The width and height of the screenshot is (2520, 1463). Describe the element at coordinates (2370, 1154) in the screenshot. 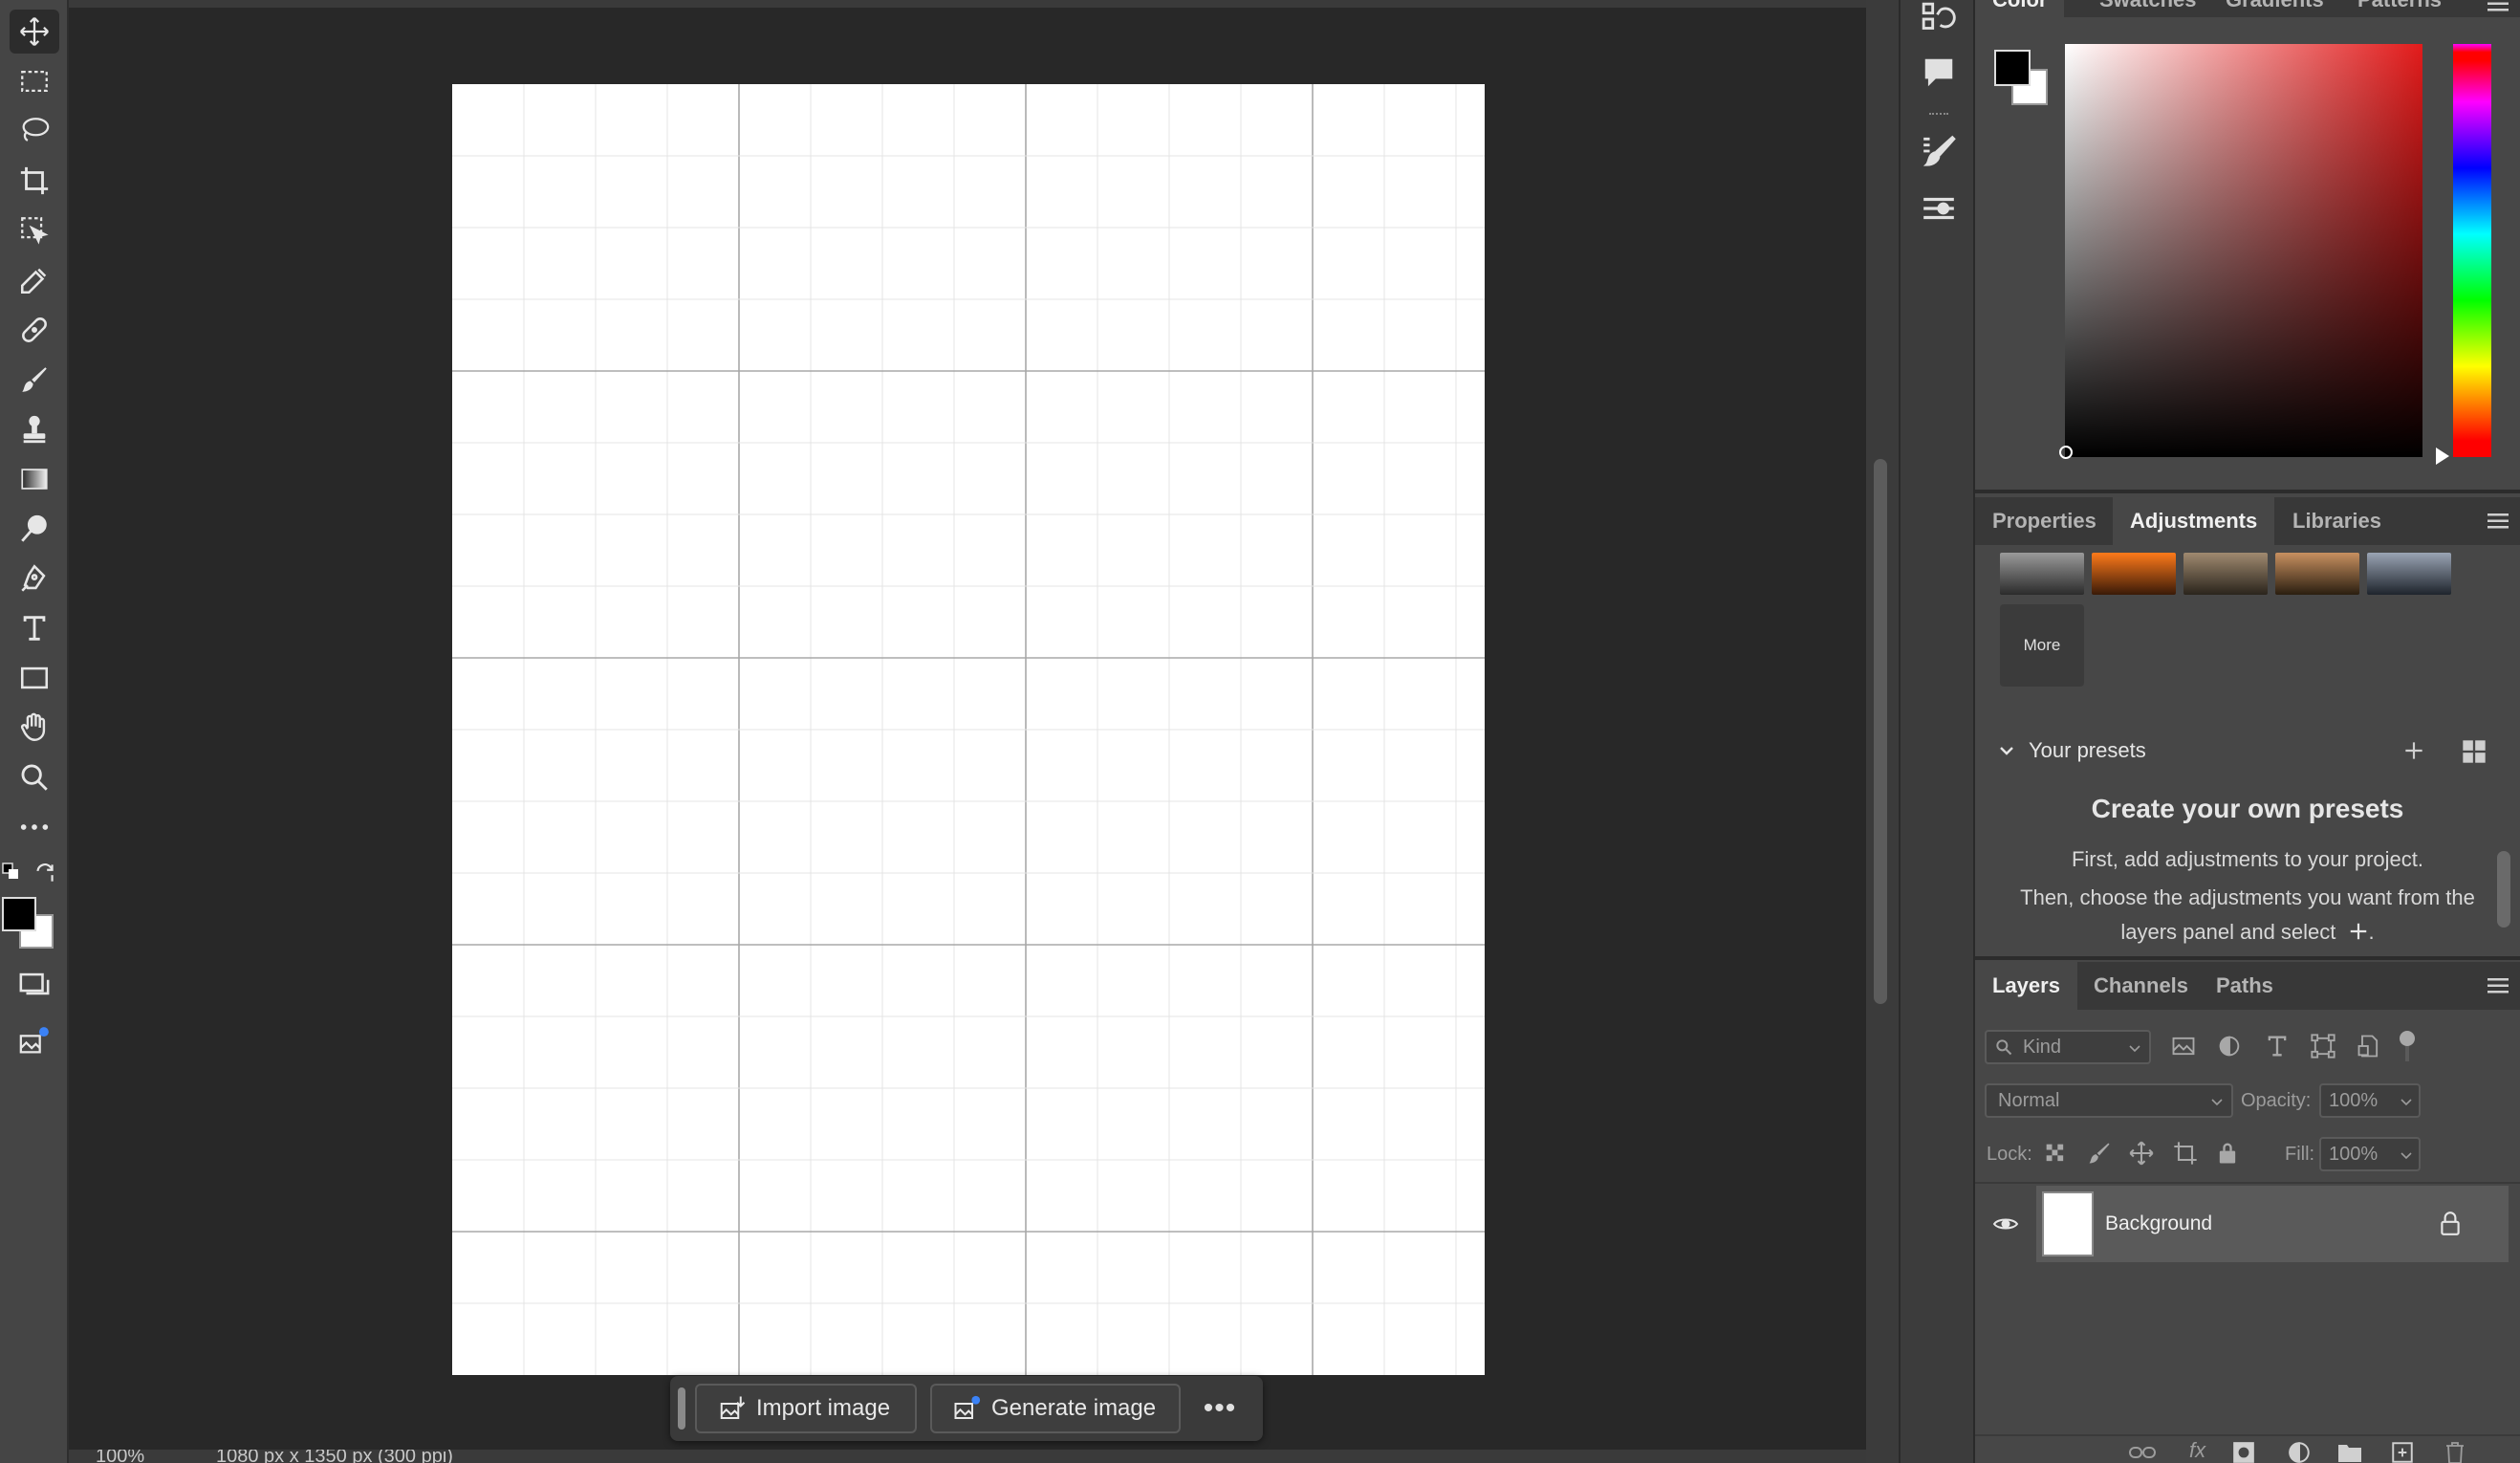

I see `fill-input: 100%` at that location.